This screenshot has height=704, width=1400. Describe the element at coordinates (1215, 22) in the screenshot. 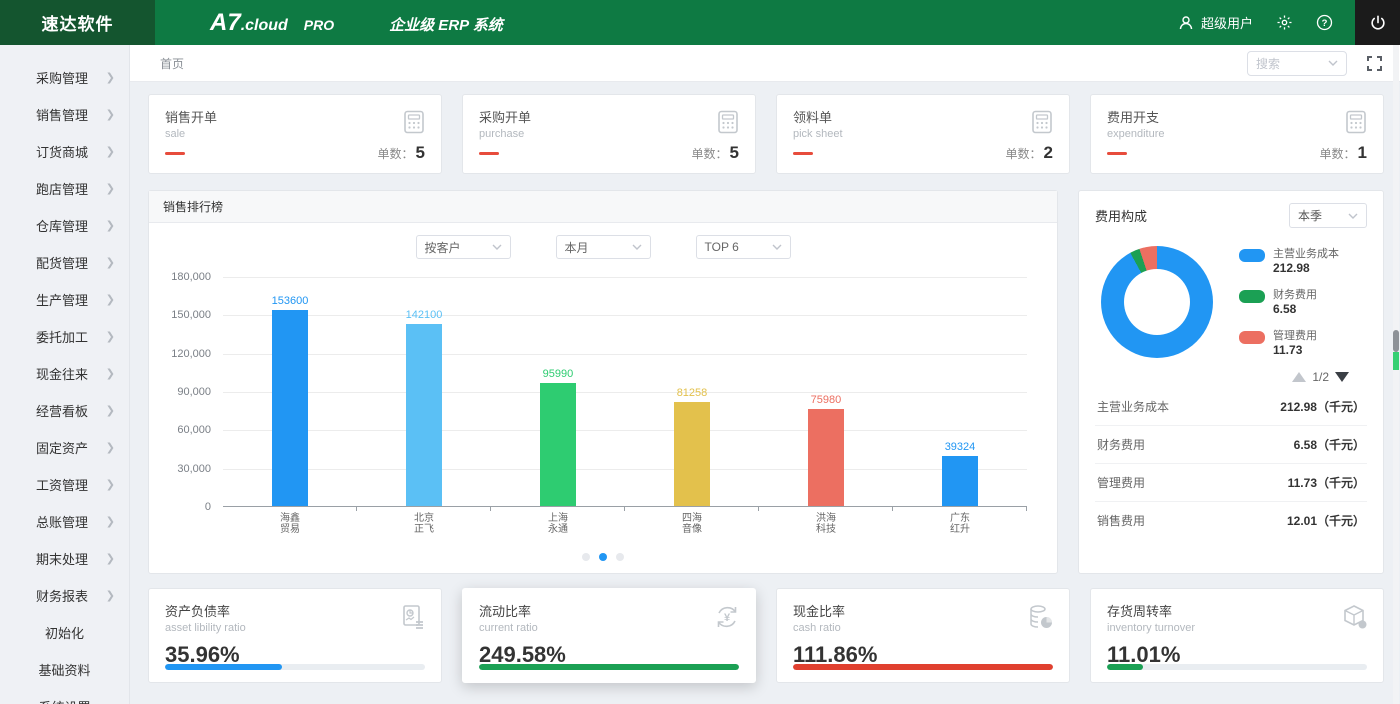

I see `user-menu: 超级用户` at that location.